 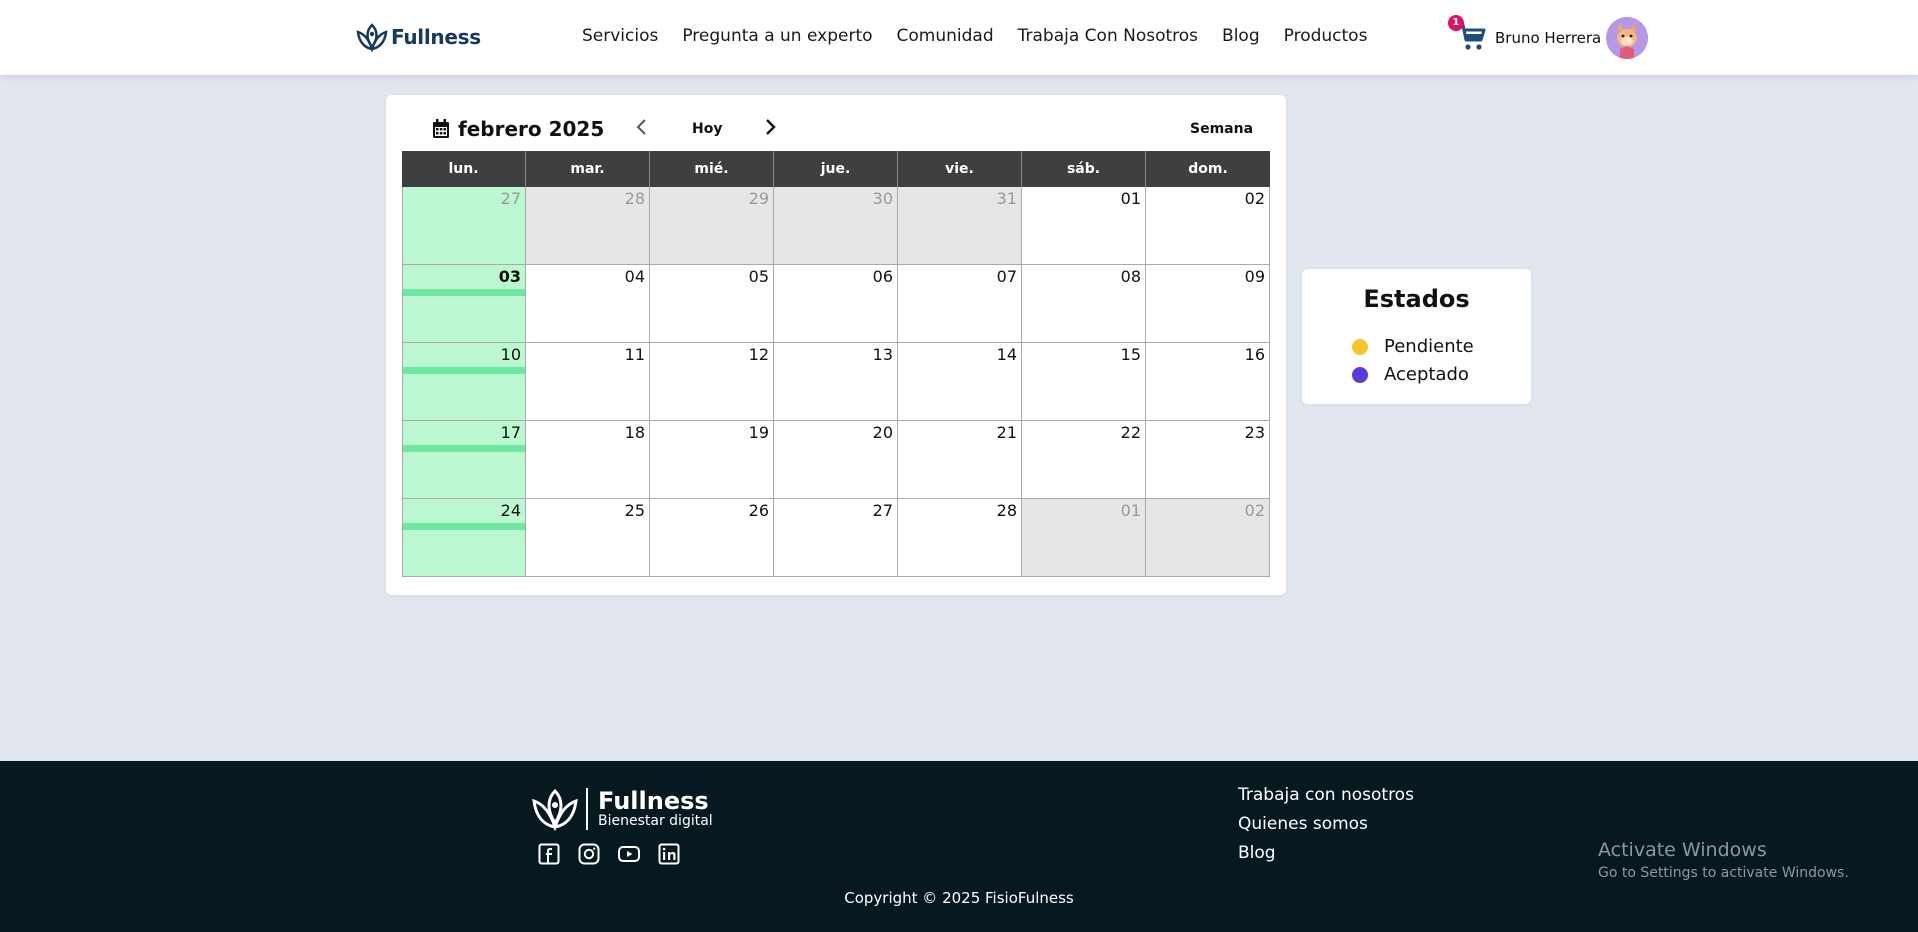 What do you see at coordinates (1006, 276) in the screenshot?
I see `day-number: 07` at bounding box center [1006, 276].